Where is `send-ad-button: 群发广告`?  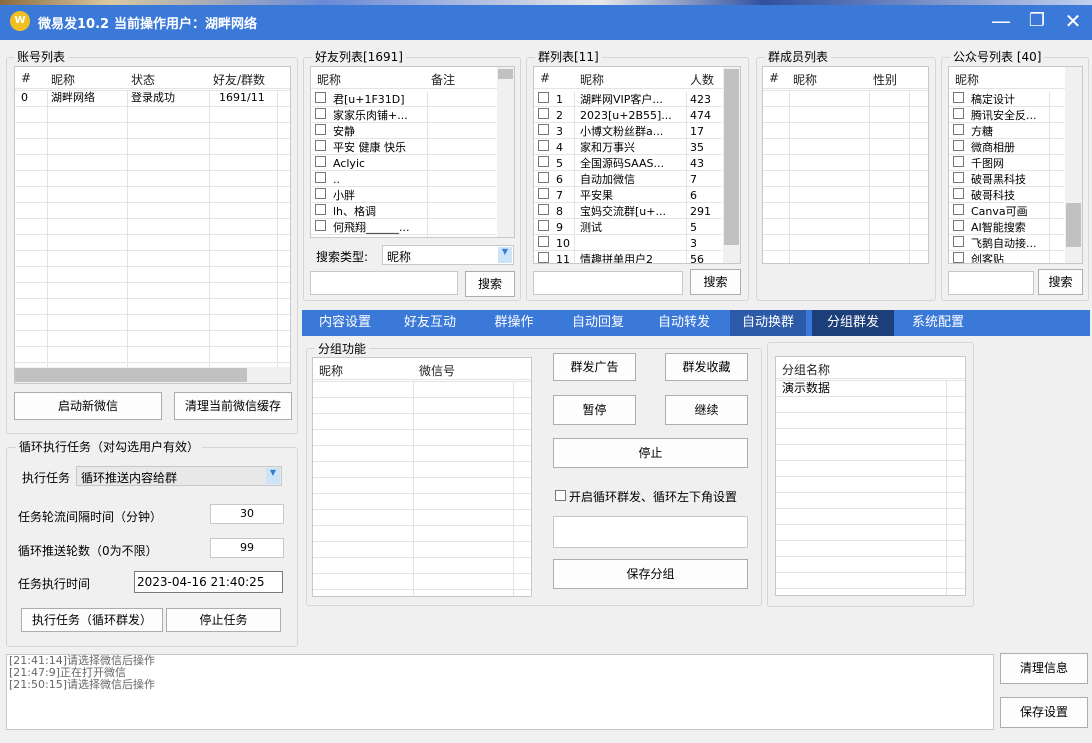 send-ad-button: 群发广告 is located at coordinates (594, 367).